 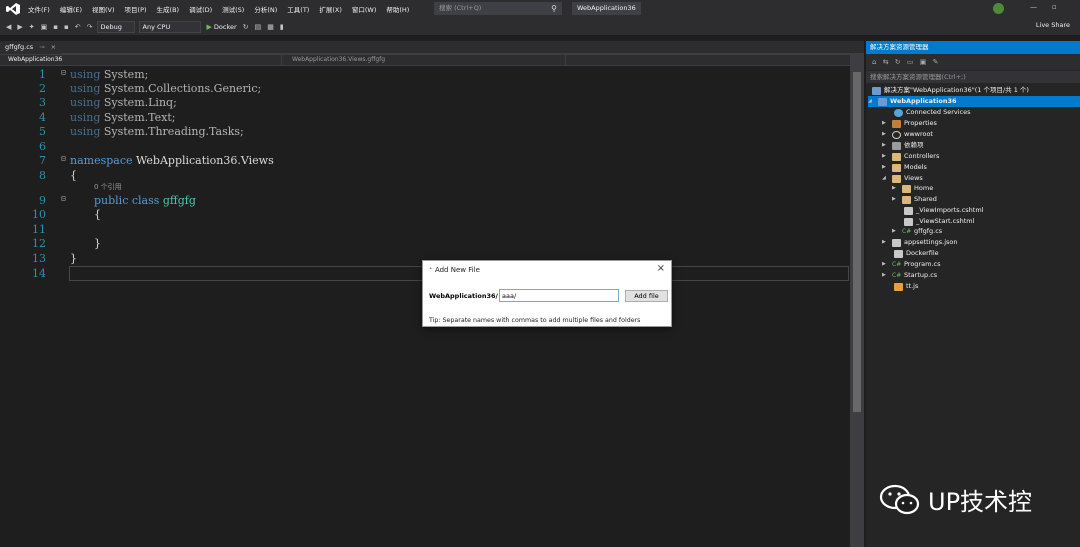 I want to click on menu-project: 项目(P), so click(x=136, y=9).